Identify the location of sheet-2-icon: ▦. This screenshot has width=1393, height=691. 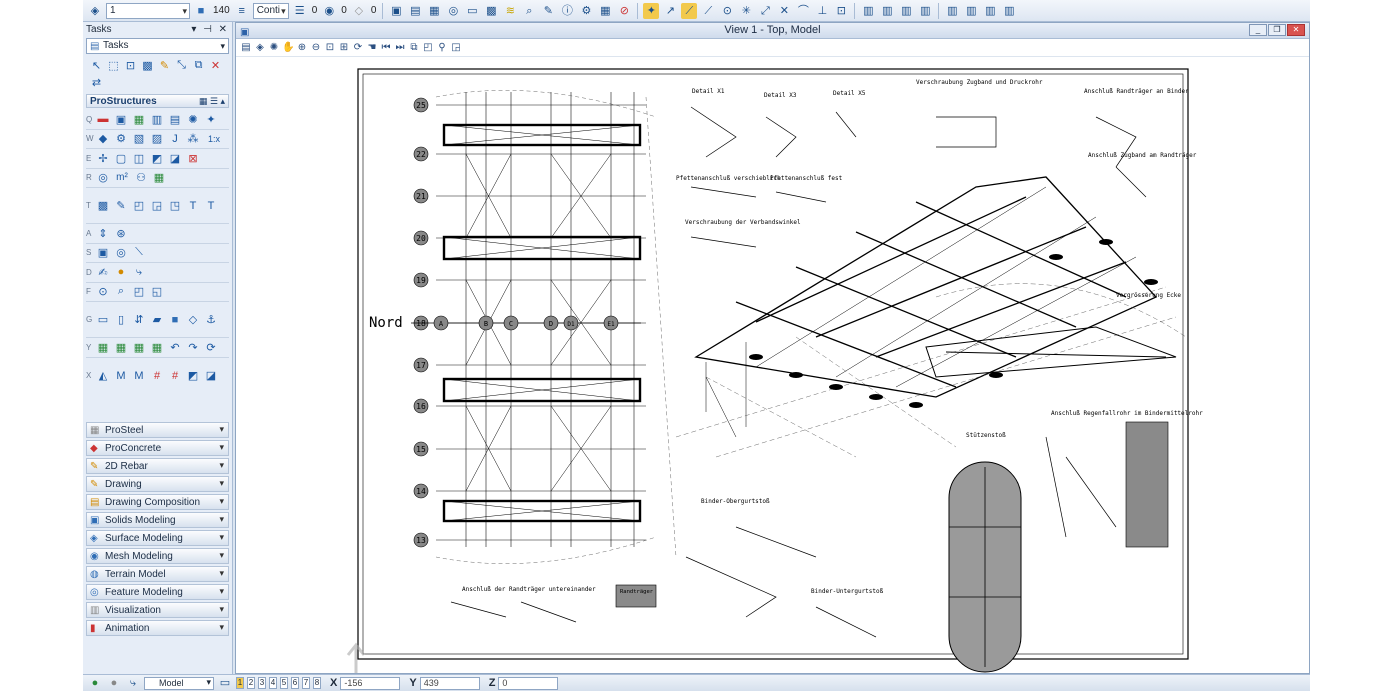
(121, 347).